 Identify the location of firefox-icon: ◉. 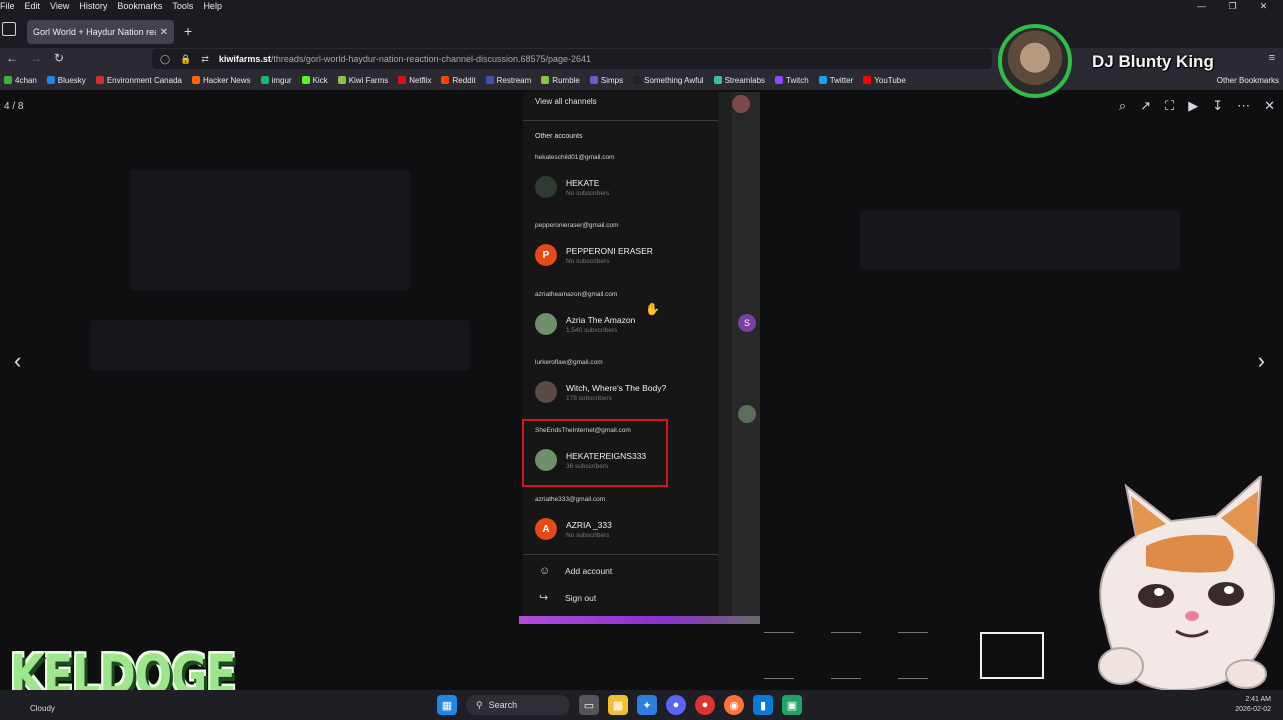
(734, 705).